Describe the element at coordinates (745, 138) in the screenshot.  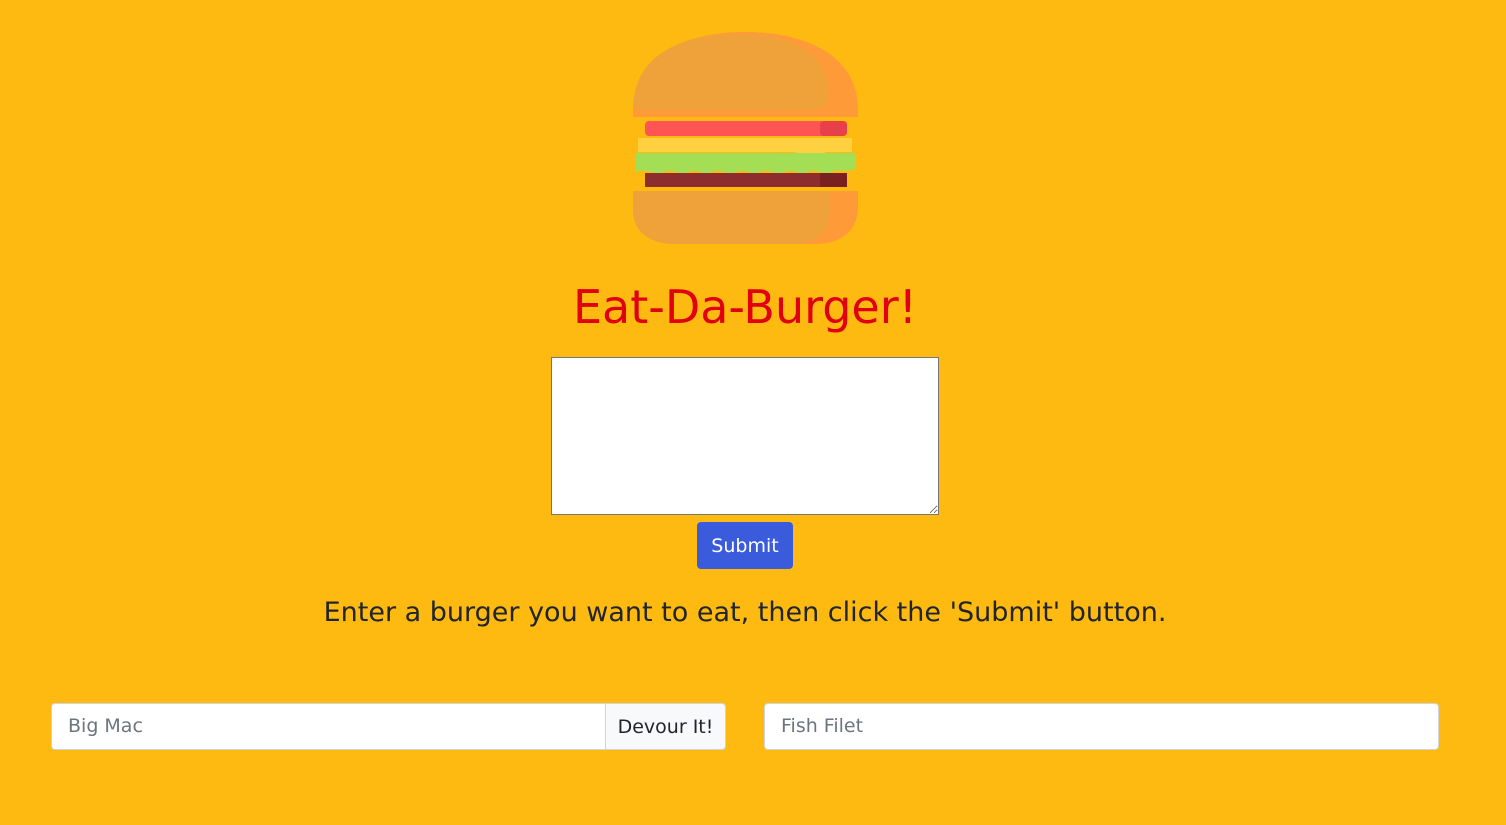
I see `burger-icon` at that location.